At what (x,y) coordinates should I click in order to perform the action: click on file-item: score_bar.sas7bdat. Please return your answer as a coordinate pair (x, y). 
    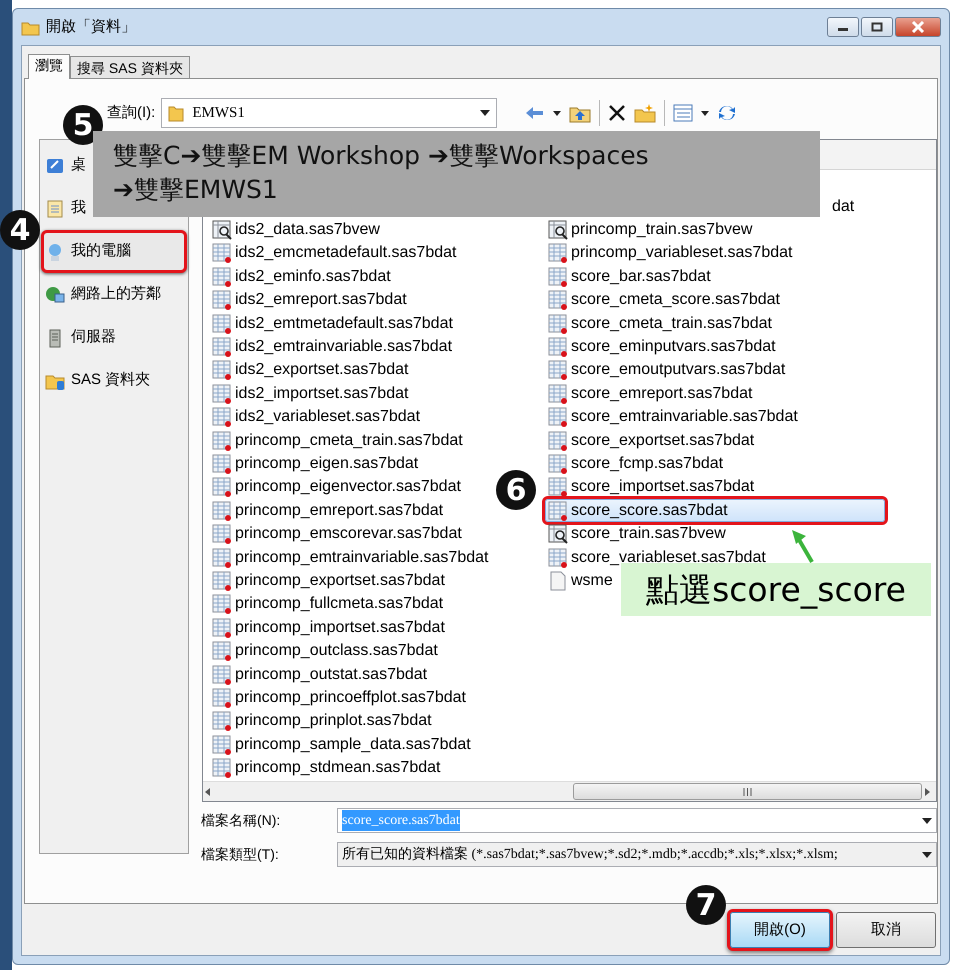
    Looking at the image, I should click on (629, 277).